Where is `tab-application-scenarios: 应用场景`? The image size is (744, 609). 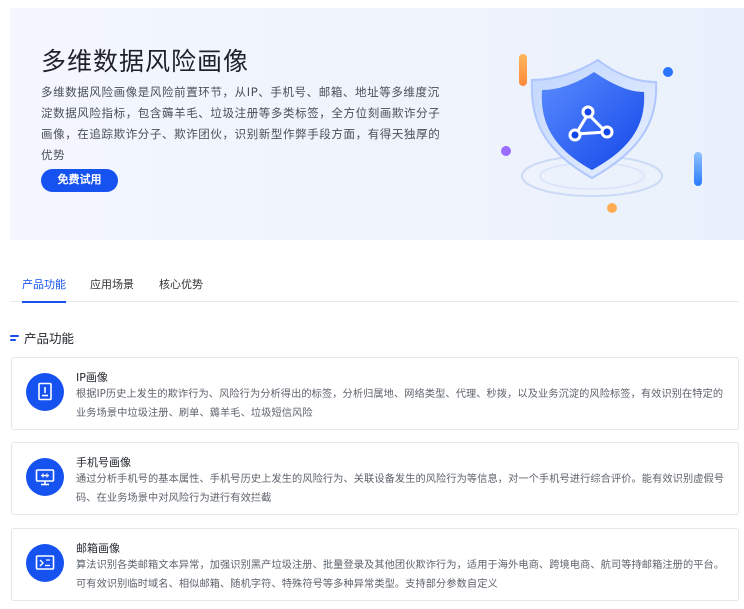
tab-application-scenarios: 应用场景 is located at coordinates (112, 288).